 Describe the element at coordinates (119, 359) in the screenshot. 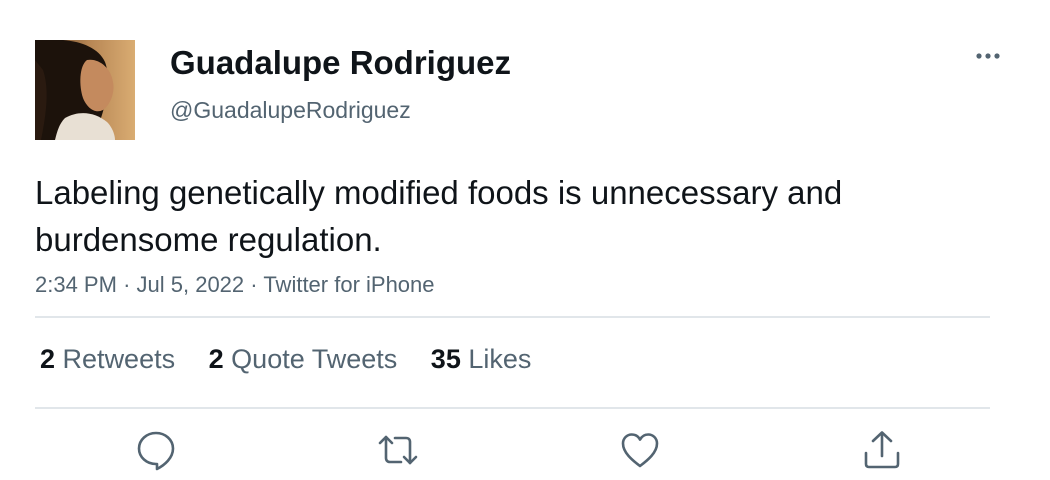

I see `retweets-label: Retweets` at that location.